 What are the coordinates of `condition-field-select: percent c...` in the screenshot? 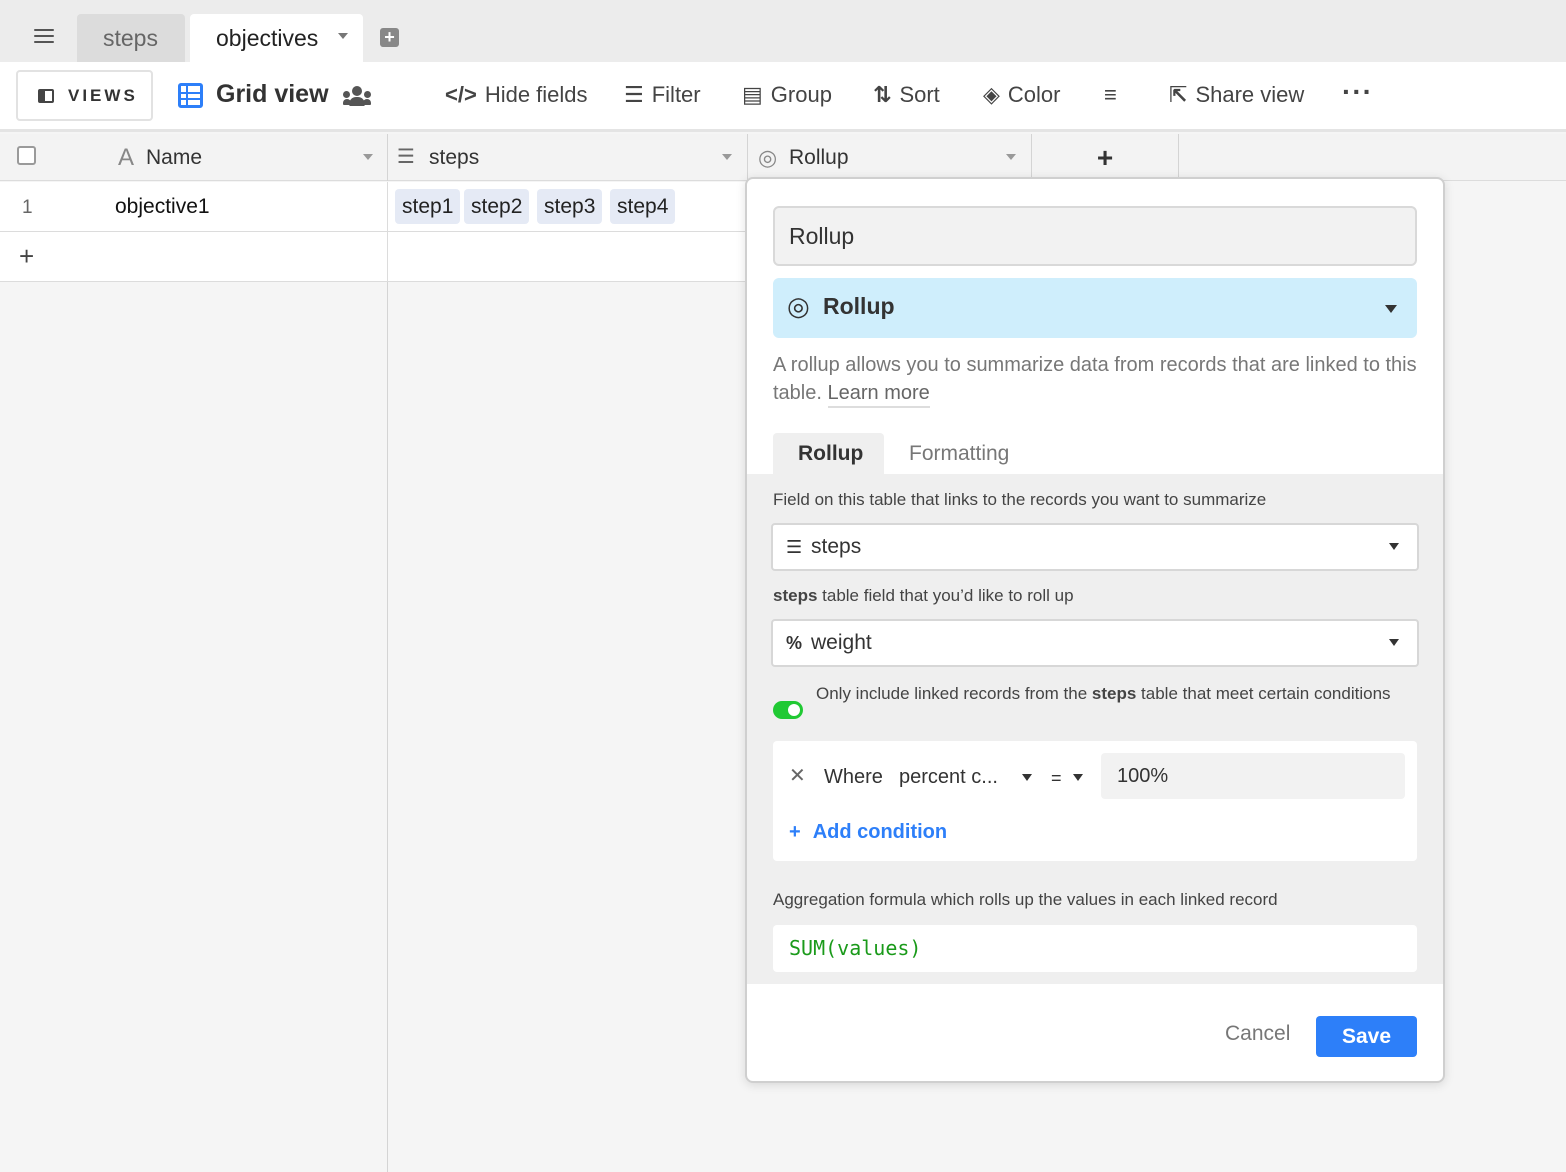 It's located at (948, 777).